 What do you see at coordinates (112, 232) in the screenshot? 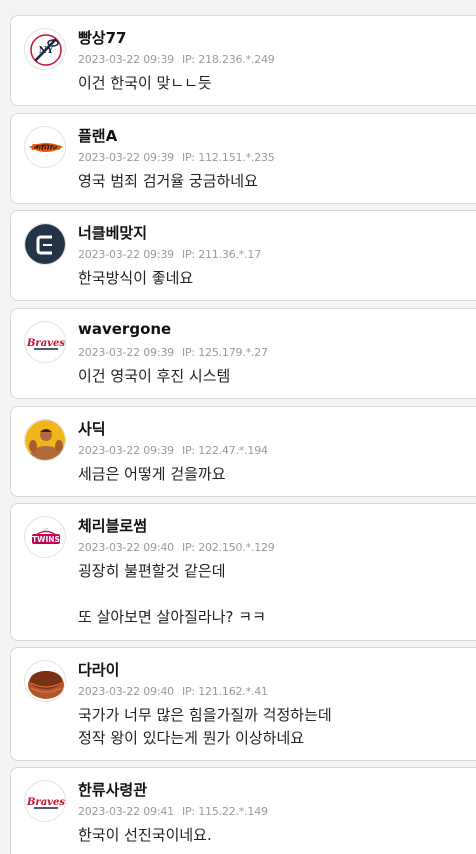
I see `comment-nickname: 너클베맞지` at bounding box center [112, 232].